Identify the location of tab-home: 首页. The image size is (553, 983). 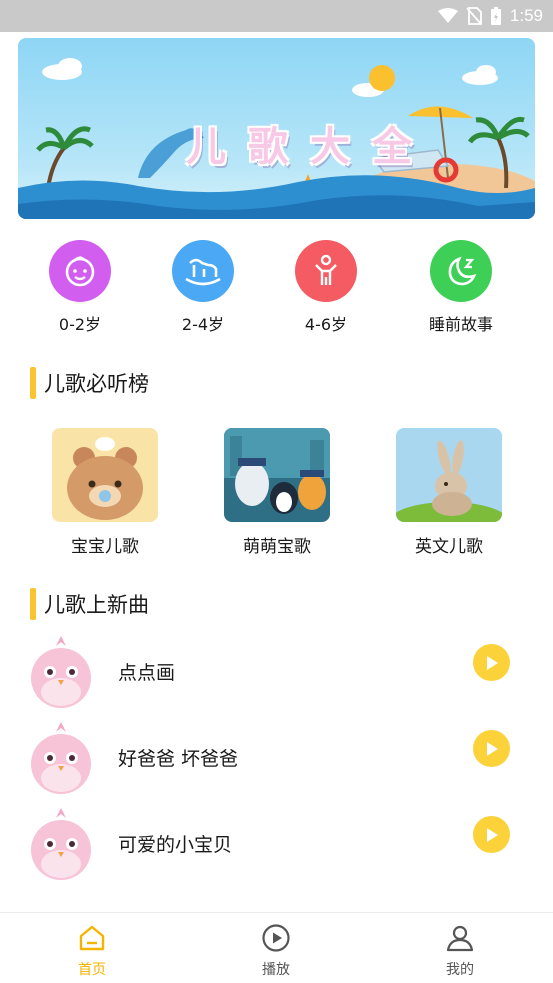
(92, 951).